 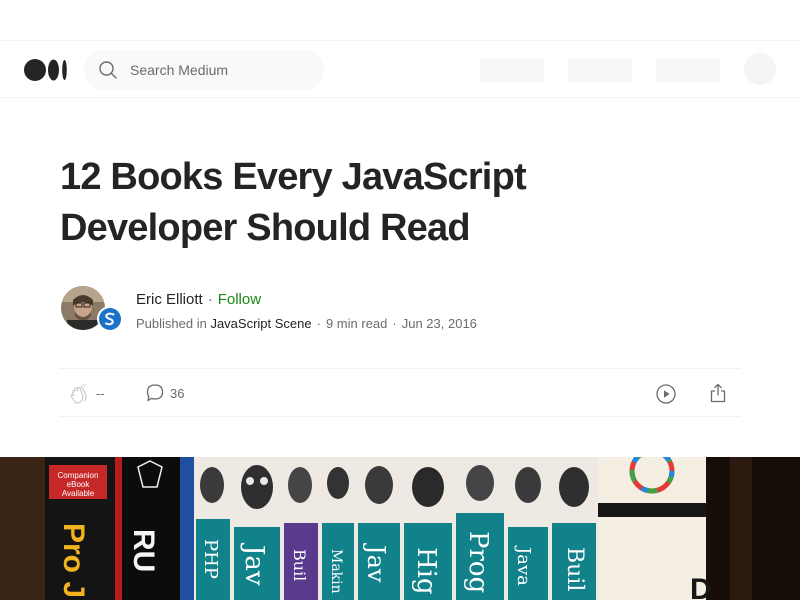 I want to click on spine-text-makin: Makin, so click(x=336, y=571).